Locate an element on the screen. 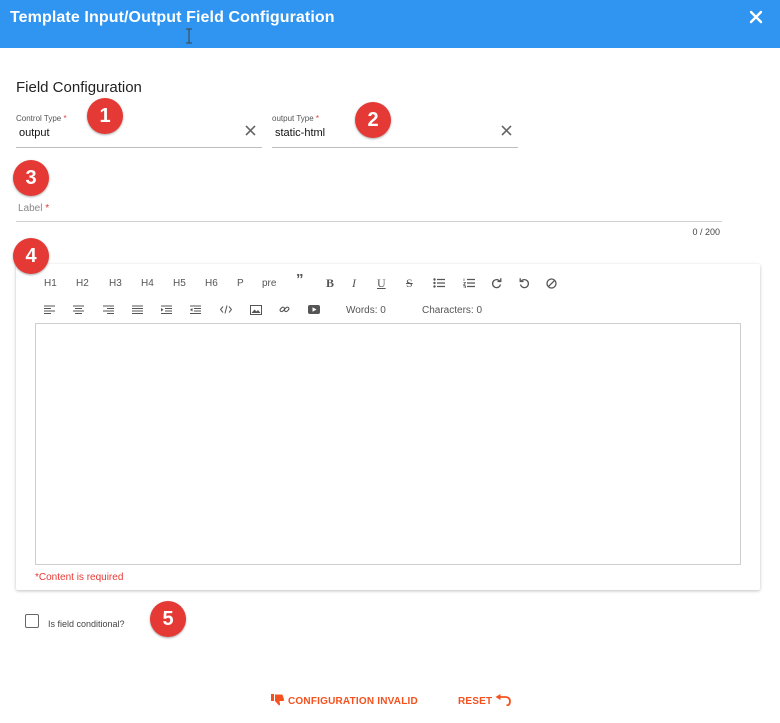 Image resolution: width=780 pixels, height=723 pixels. label-field-label: Label is located at coordinates (30, 208).